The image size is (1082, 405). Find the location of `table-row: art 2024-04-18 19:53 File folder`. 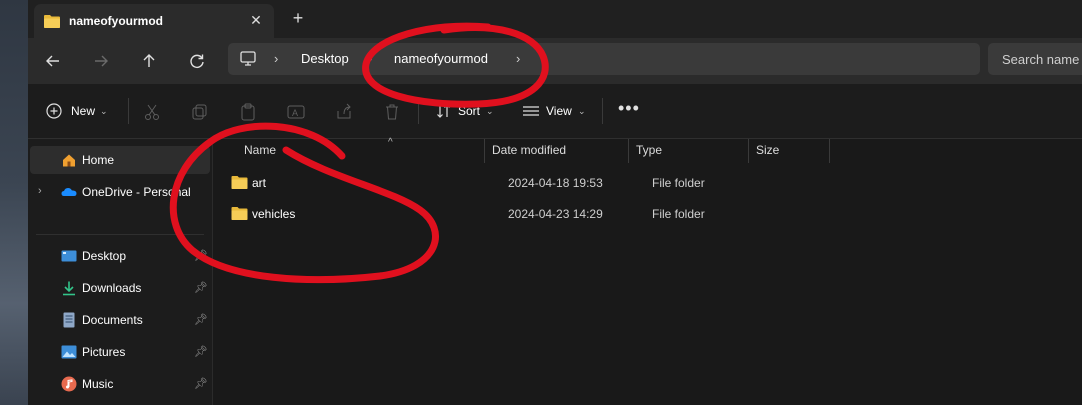

table-row: art 2024-04-18 19:53 File folder is located at coordinates (525, 183).